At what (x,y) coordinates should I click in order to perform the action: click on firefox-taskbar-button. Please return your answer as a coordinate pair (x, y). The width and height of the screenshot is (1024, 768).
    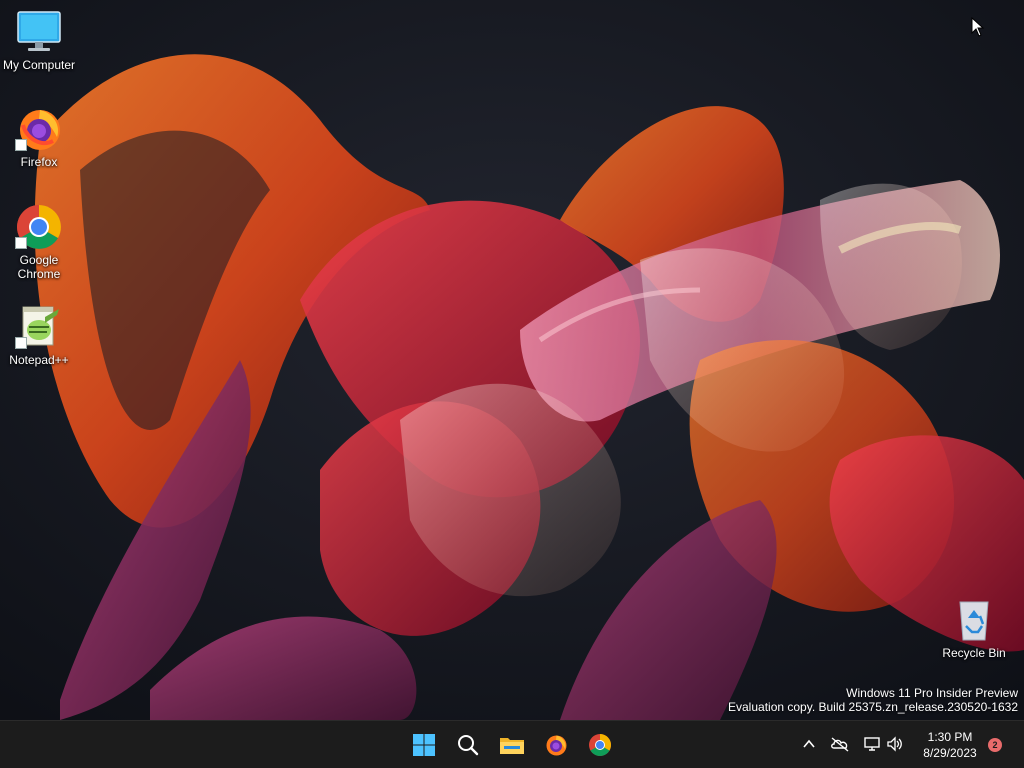
    Looking at the image, I should click on (556, 745).